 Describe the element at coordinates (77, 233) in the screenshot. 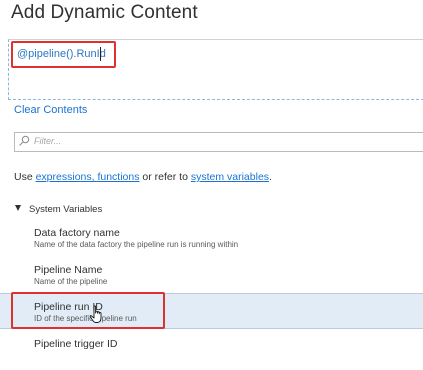

I see `item-name: Data factory name` at that location.